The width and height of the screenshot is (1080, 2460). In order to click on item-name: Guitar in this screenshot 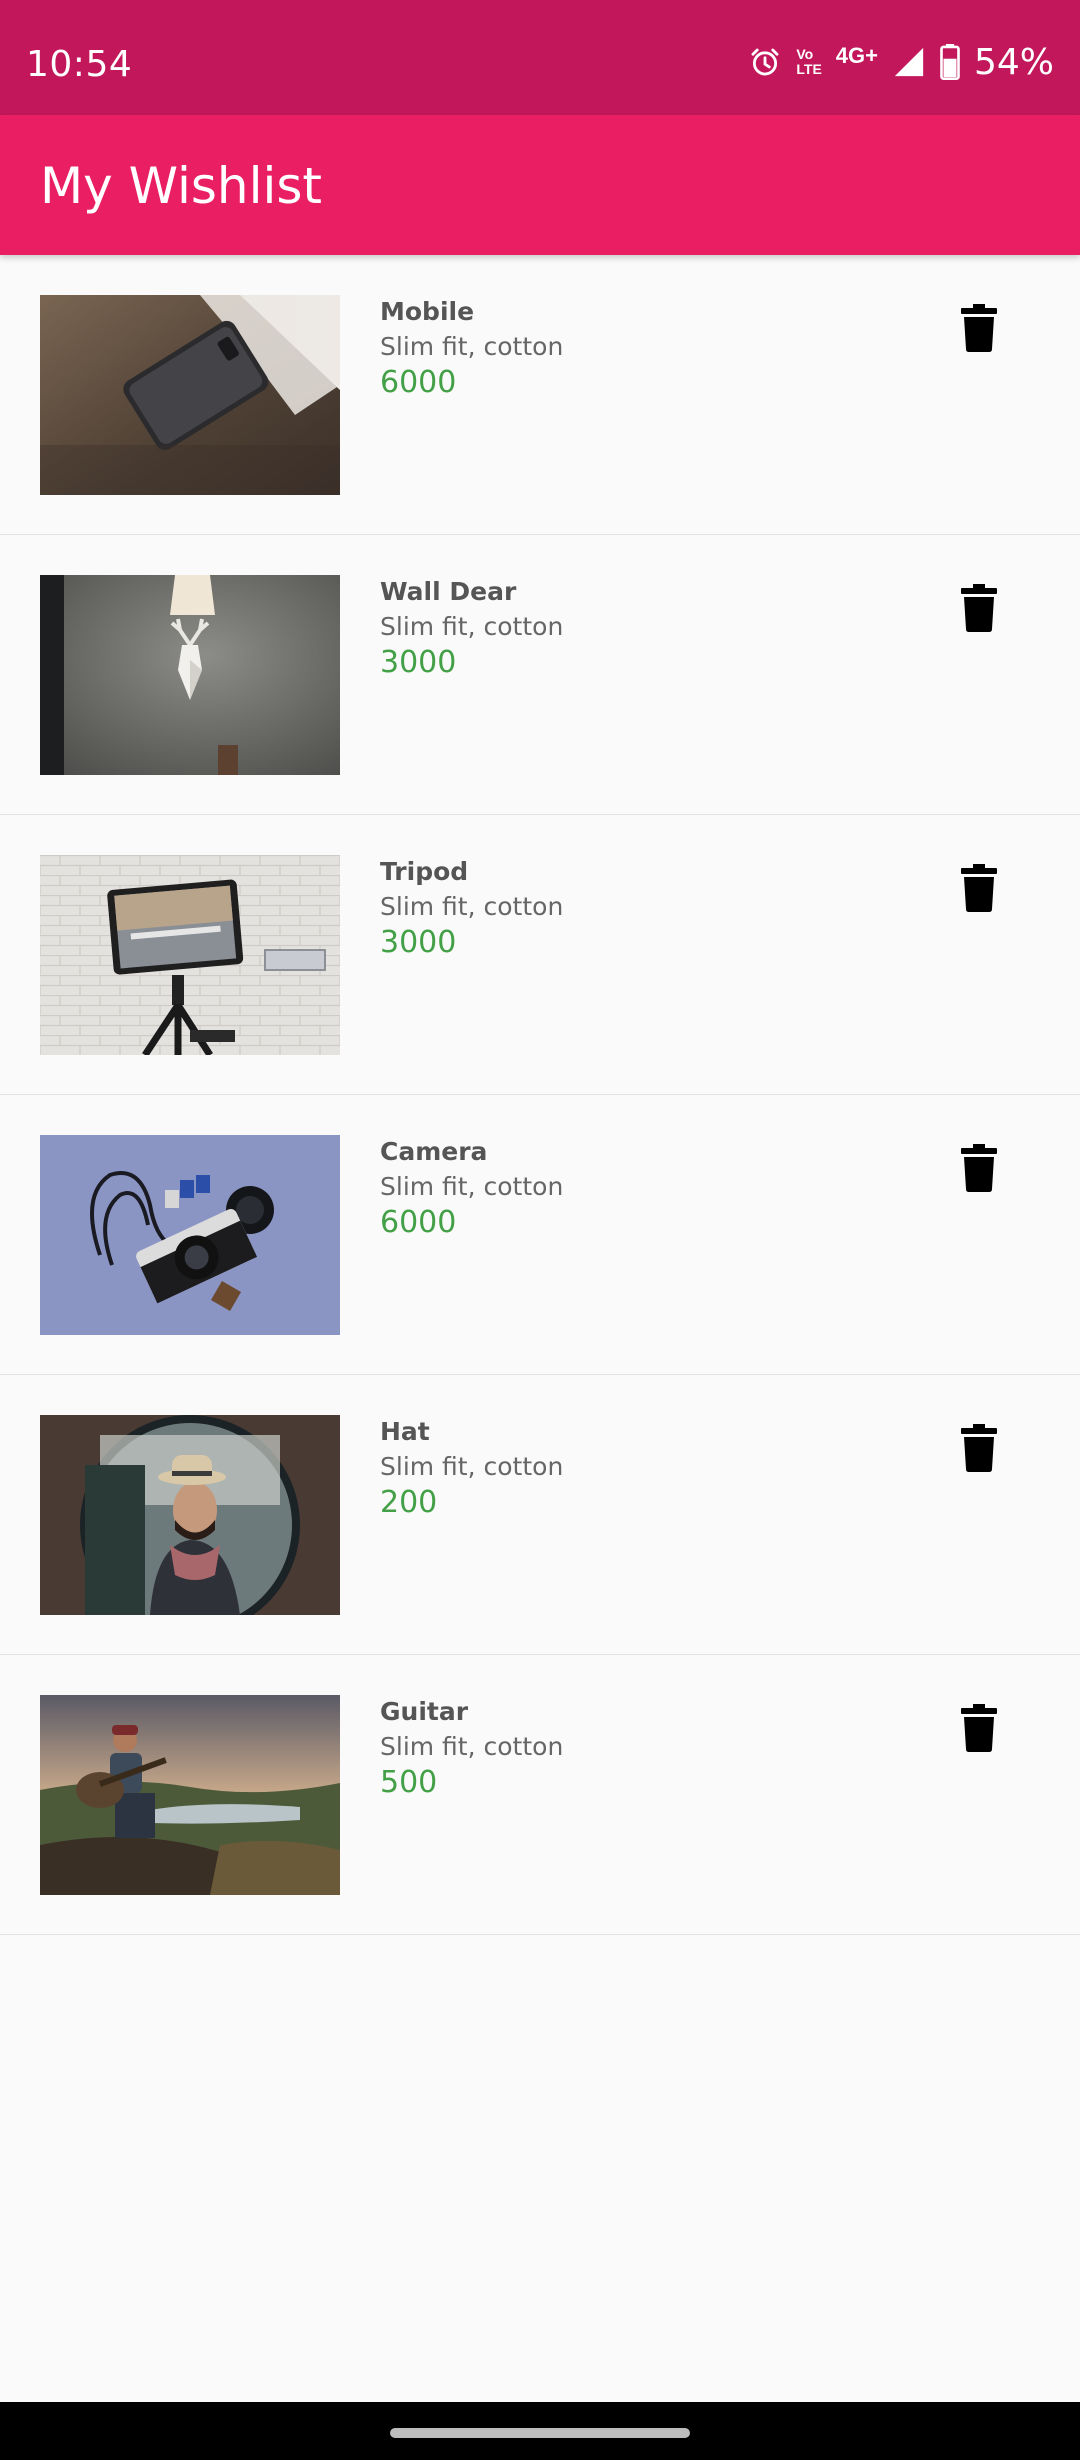, I will do `click(424, 1711)`.